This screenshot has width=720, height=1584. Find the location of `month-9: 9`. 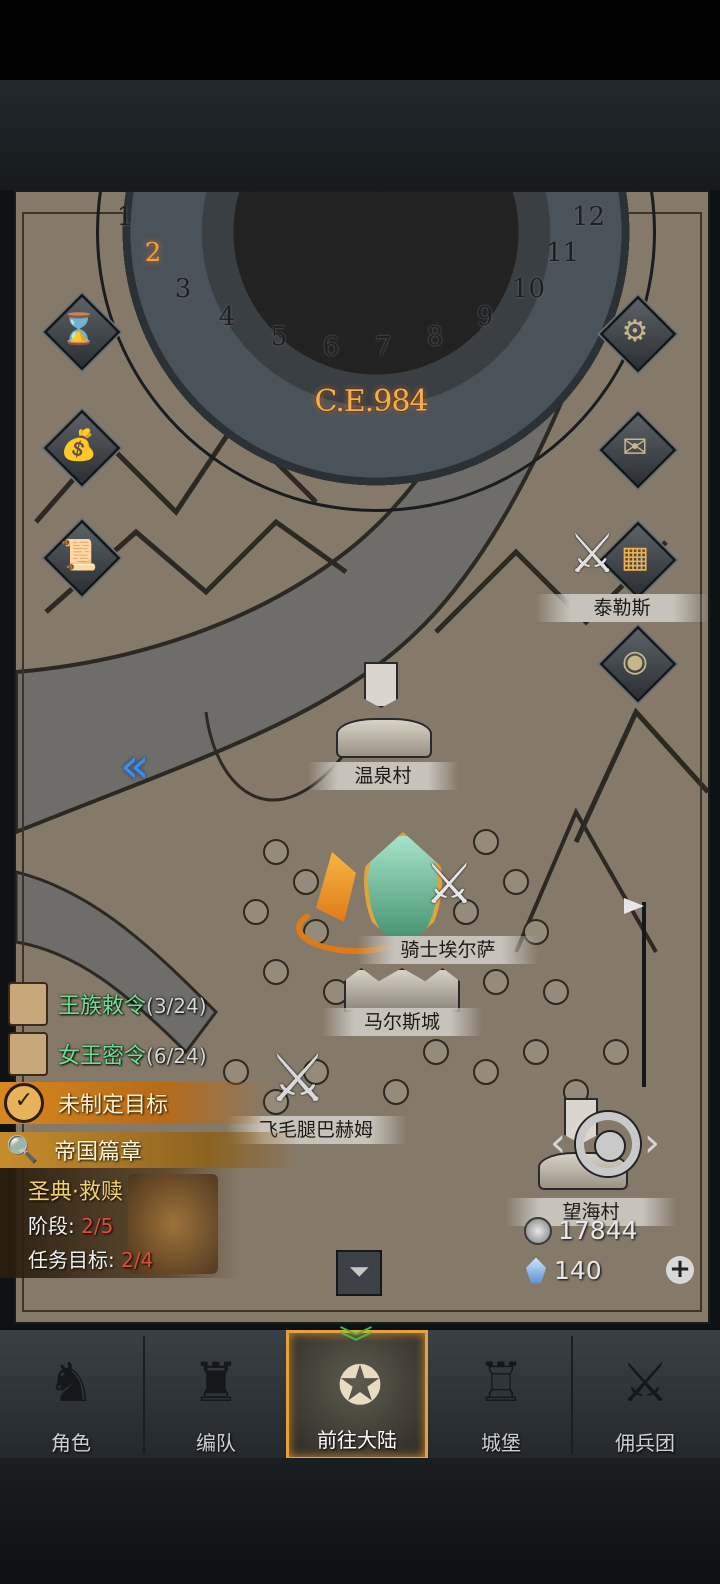

month-9: 9 is located at coordinates (485, 317).